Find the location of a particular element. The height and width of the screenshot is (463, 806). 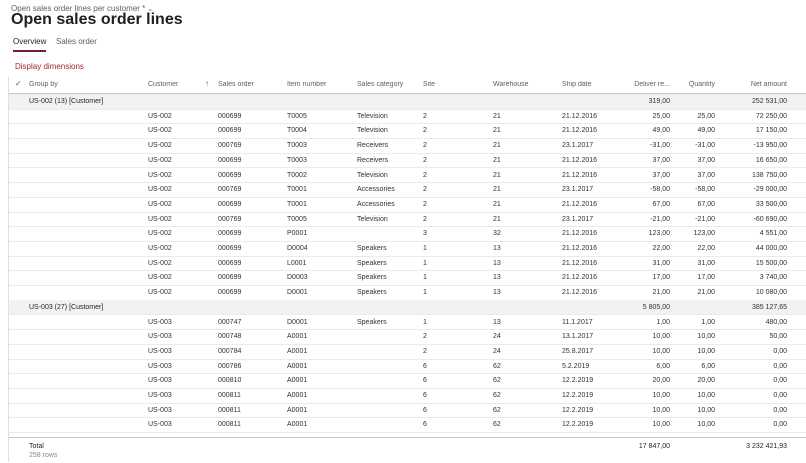

header-sales-category: Sales category is located at coordinates (392, 84).